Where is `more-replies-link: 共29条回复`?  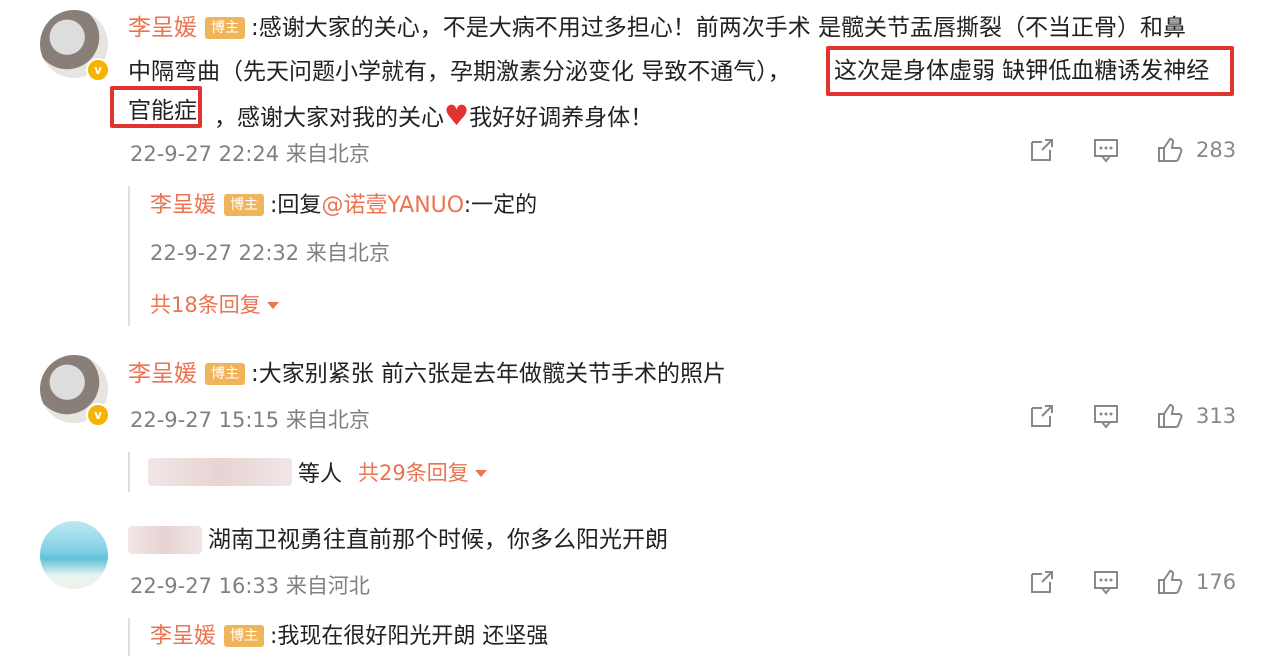
more-replies-link: 共29条回复 is located at coordinates (422, 472).